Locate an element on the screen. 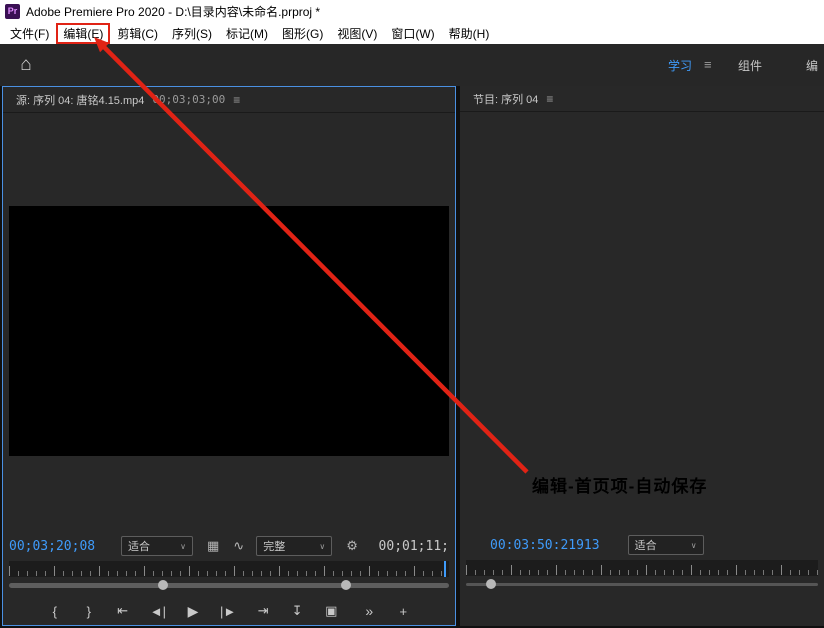 This screenshot has height=628, width=824. source-resolution-select: 完整 ∨ is located at coordinates (294, 546).